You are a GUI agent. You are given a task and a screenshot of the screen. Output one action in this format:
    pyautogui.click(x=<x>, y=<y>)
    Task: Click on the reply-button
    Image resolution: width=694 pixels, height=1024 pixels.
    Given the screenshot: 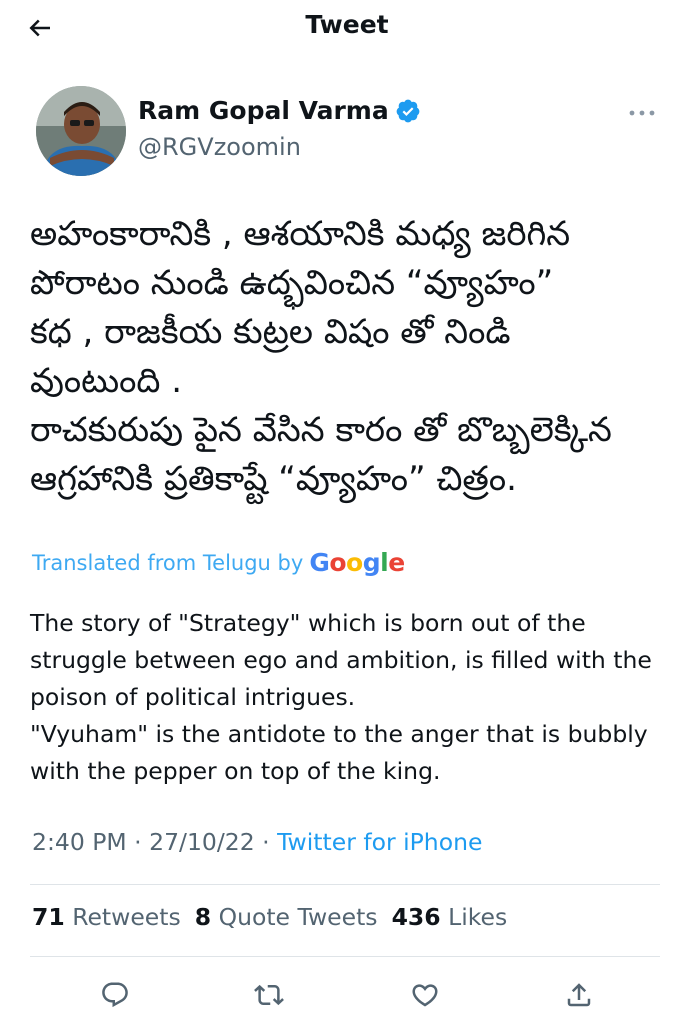 What is the action you would take?
    pyautogui.click(x=115, y=995)
    